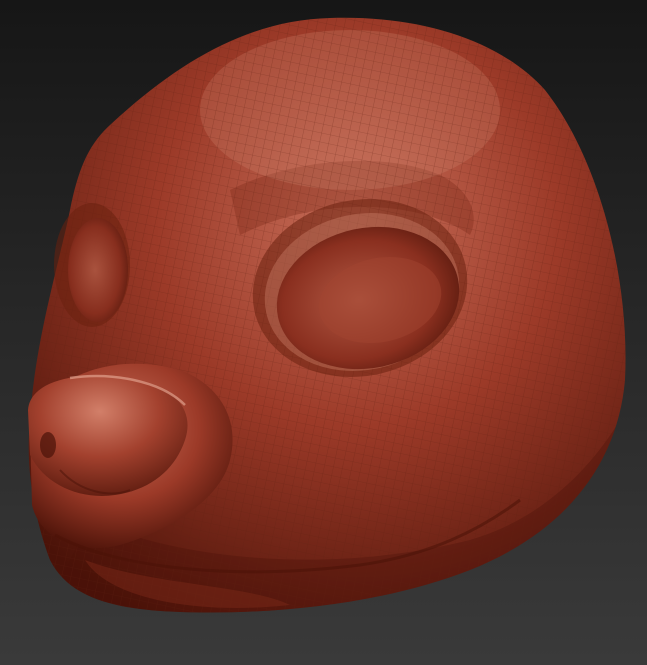 This screenshot has height=665, width=647. What do you see at coordinates (48, 445) in the screenshot?
I see `nostril` at bounding box center [48, 445].